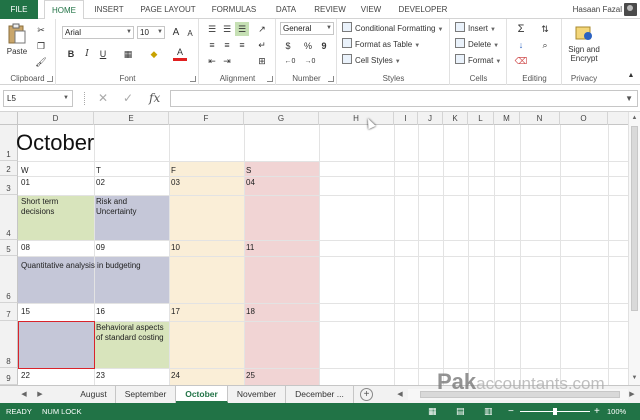  I want to click on tab-insert: INSERT, so click(109, 9).